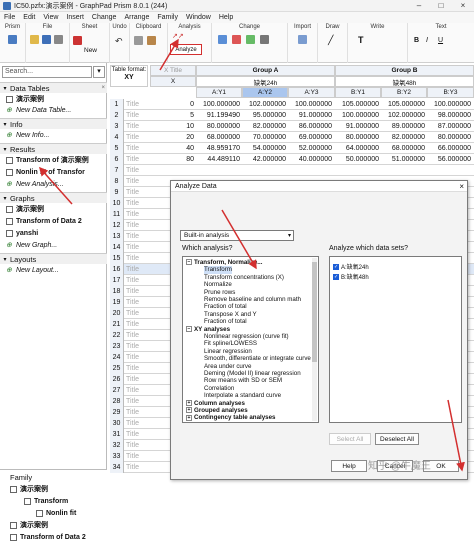 This screenshot has height=547, width=474. What do you see at coordinates (404, 81) in the screenshot?
I see `group-b-name: 缺氧48h` at bounding box center [404, 81].